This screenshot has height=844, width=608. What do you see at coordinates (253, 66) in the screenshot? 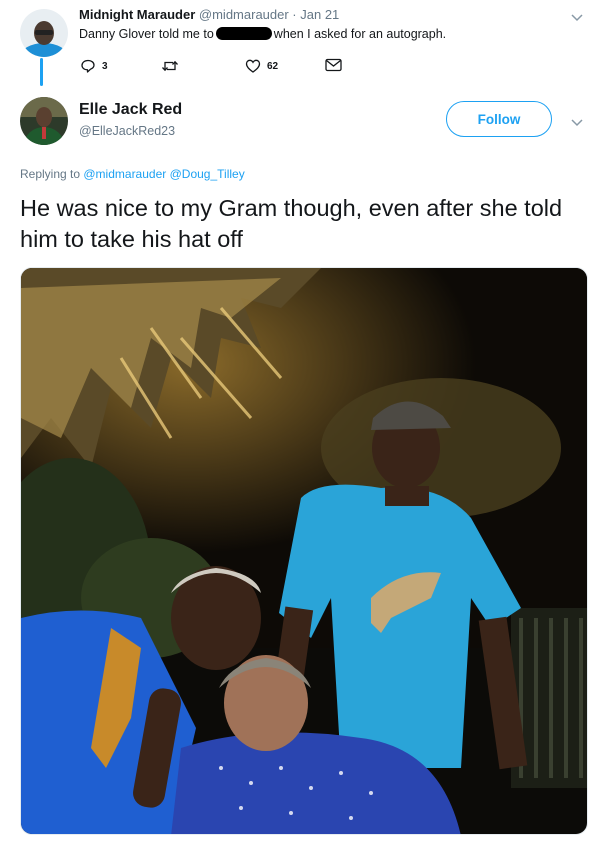
I see `like-icon` at bounding box center [253, 66].